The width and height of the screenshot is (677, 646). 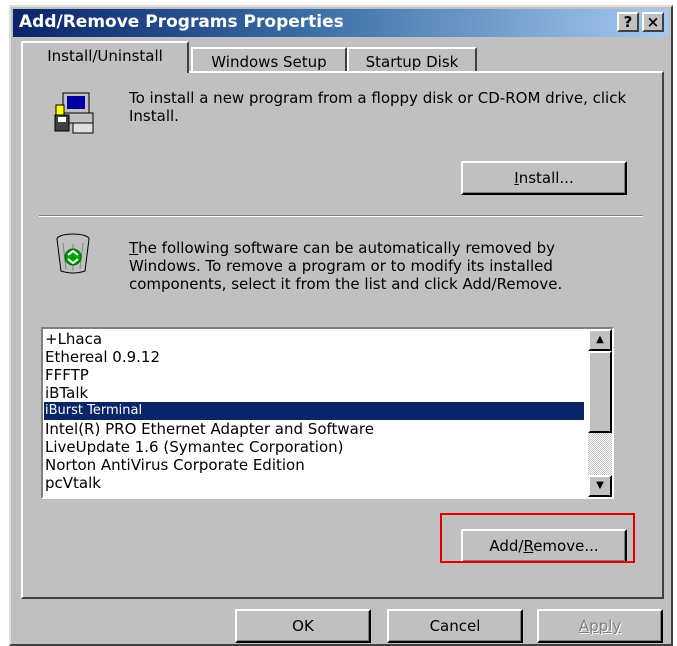 What do you see at coordinates (75, 115) in the screenshot?
I see `floppy-computer-icon` at bounding box center [75, 115].